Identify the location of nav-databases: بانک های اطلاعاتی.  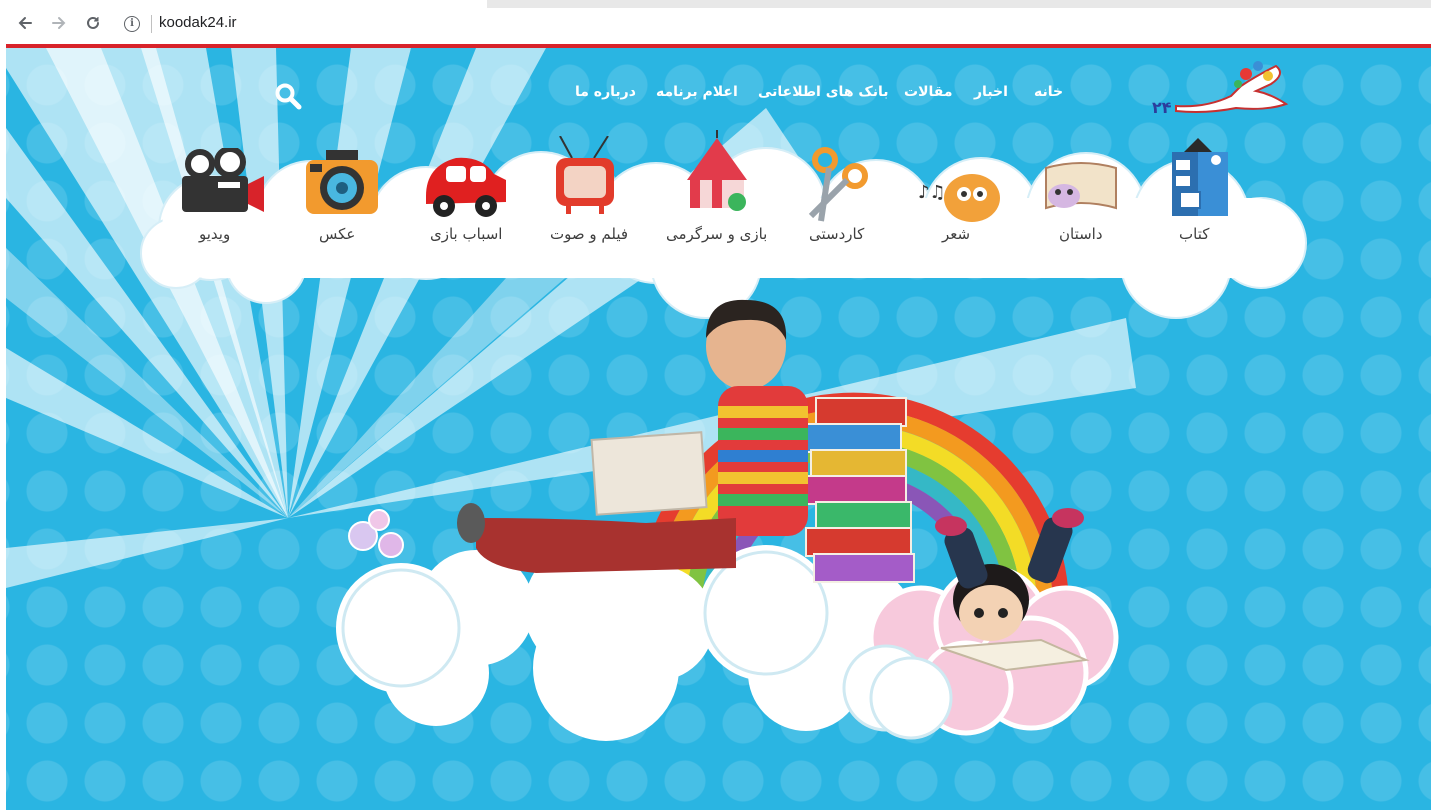
(823, 92).